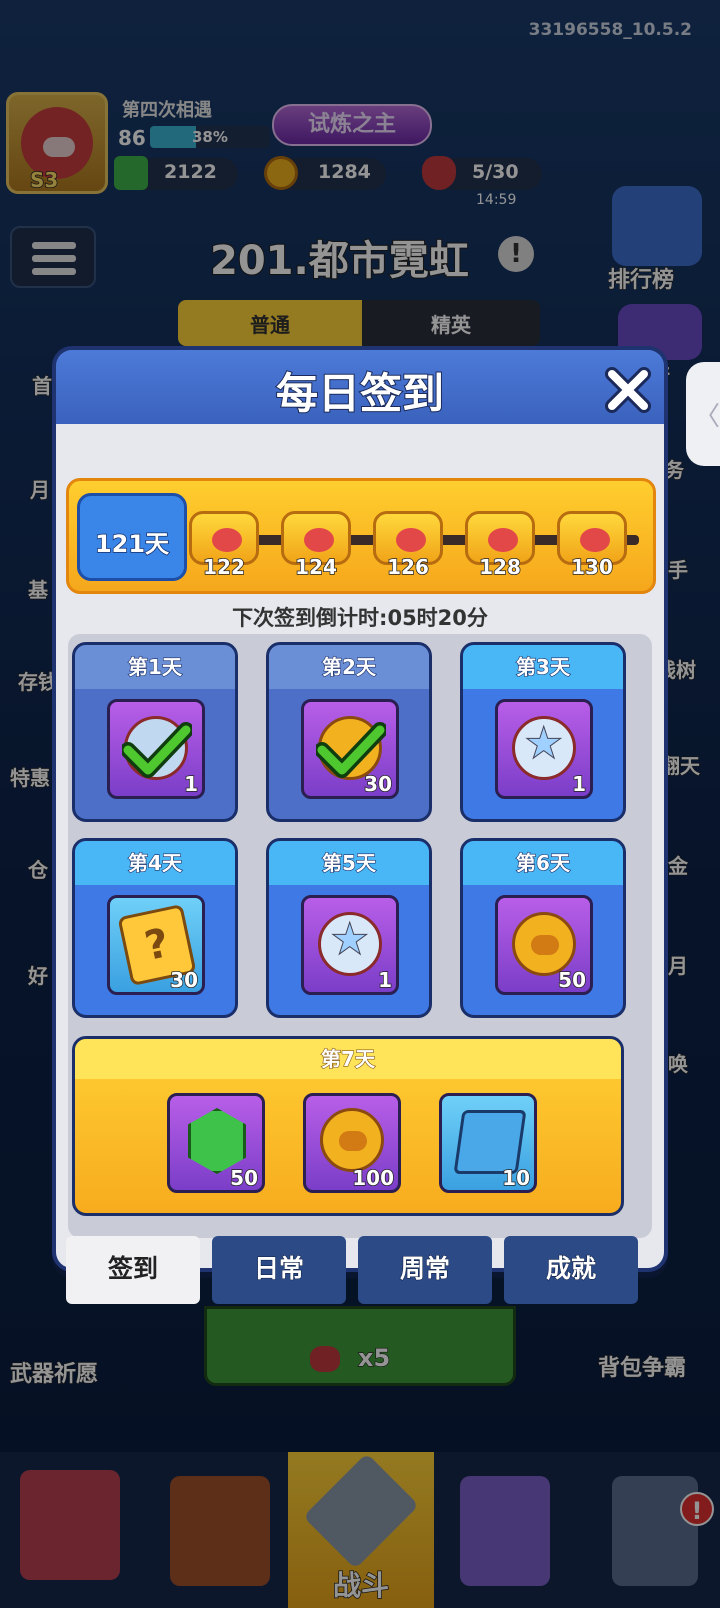  What do you see at coordinates (543, 667) in the screenshot?
I see `day-label: 第3天` at bounding box center [543, 667].